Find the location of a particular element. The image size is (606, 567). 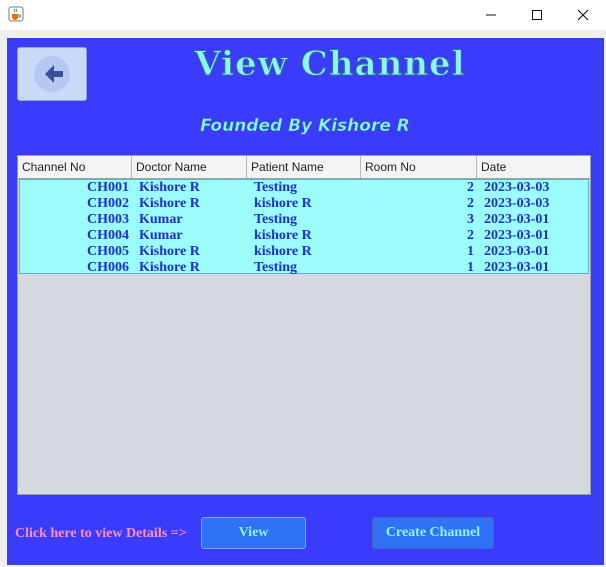

table-row: CH002 Kishore R kishore R 2 2023-03-03 is located at coordinates (304, 204).